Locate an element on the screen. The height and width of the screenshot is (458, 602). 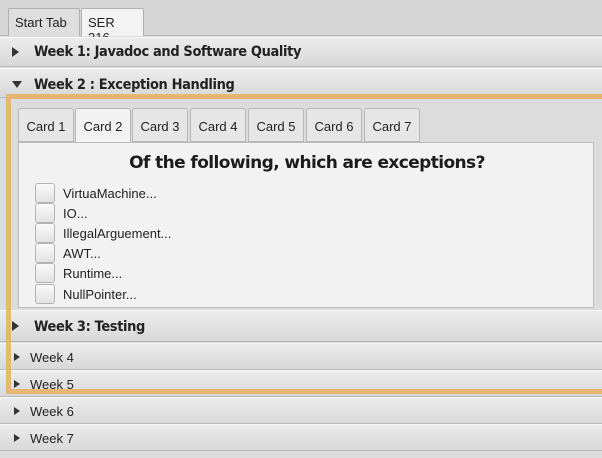
week-3-header: Week 3: Testing is located at coordinates (301, 326).